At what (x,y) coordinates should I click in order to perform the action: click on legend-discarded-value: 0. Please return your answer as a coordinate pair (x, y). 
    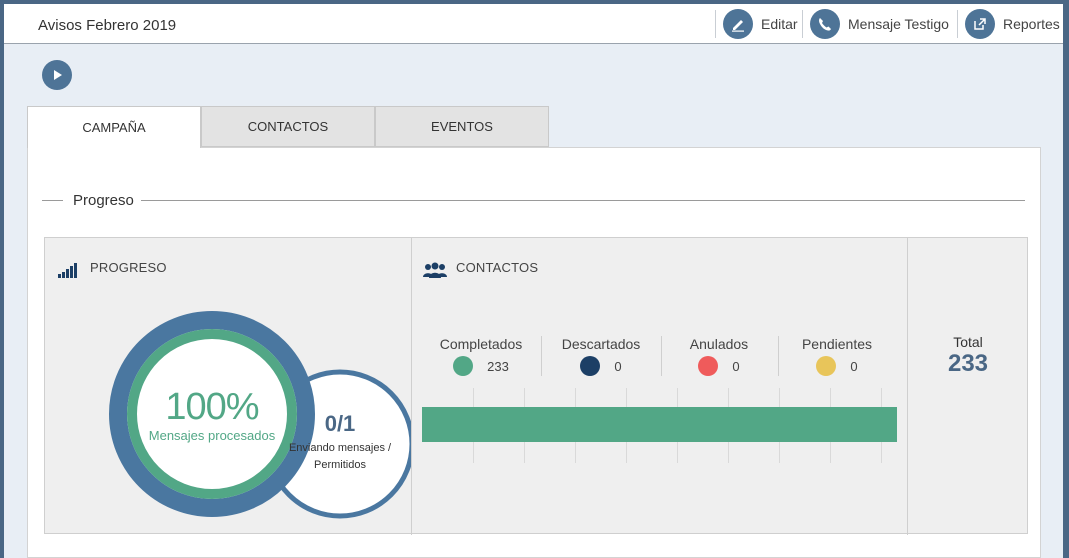
    Looking at the image, I should click on (618, 366).